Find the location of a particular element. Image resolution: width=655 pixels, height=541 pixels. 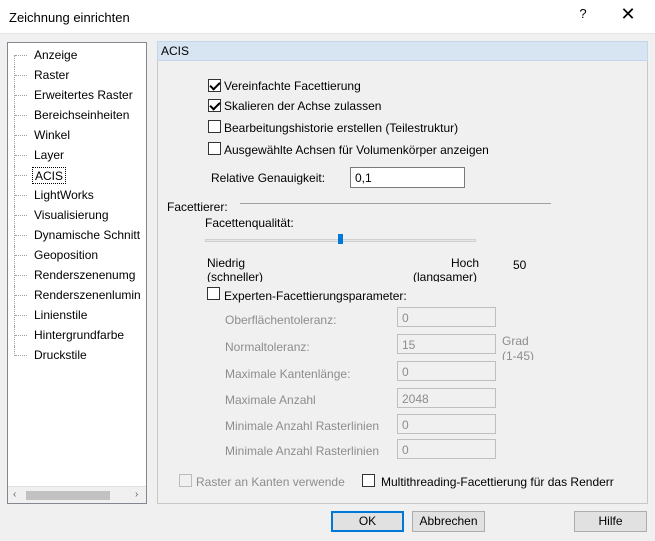

relative-genauigkeit-label: Relative Genauigkeit: is located at coordinates (268, 178).